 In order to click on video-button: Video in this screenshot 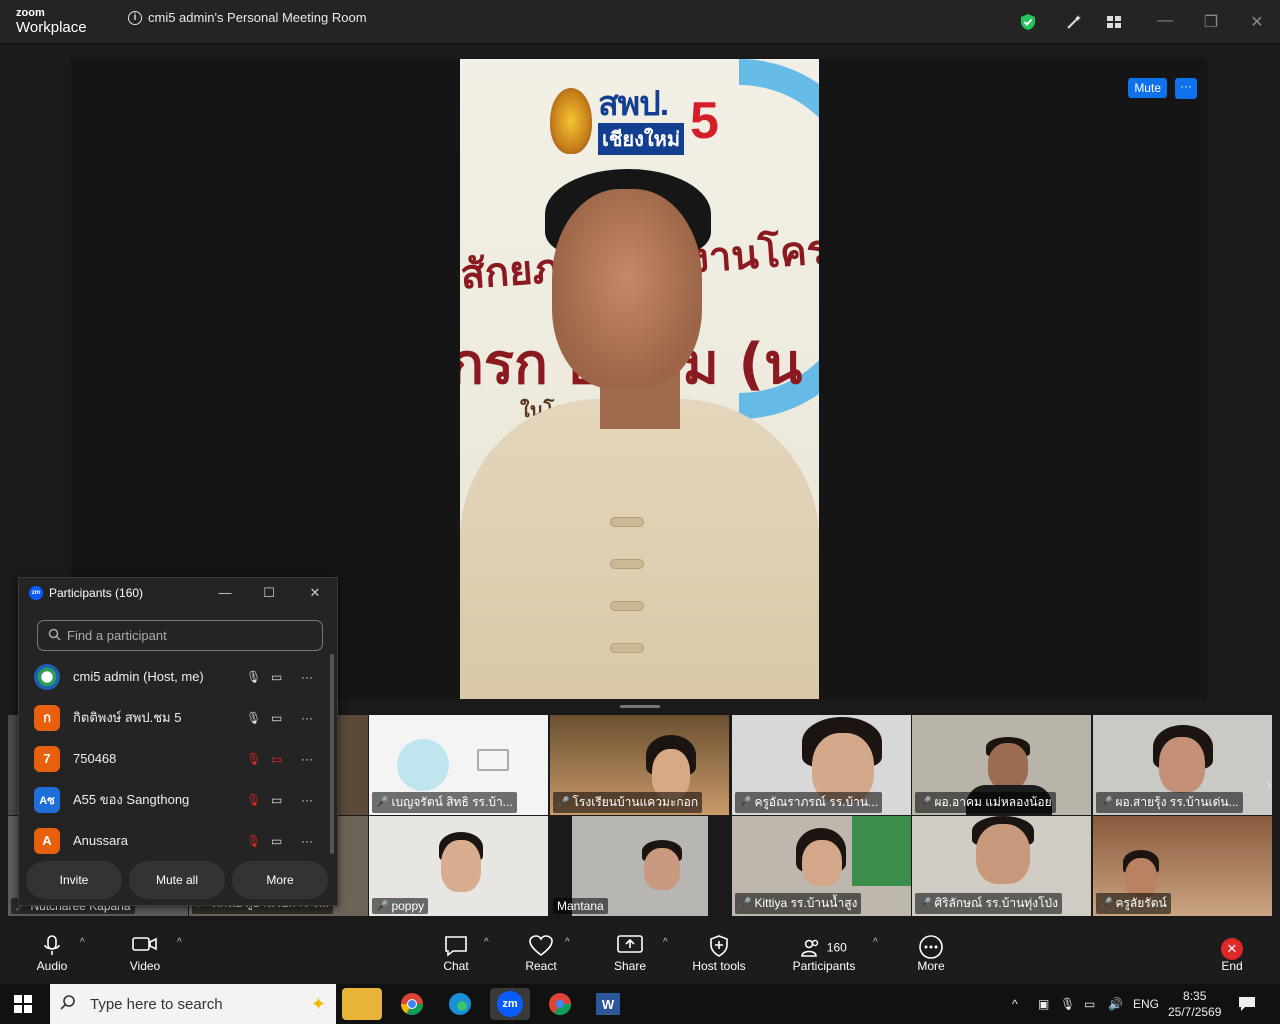, I will do `click(145, 954)`.